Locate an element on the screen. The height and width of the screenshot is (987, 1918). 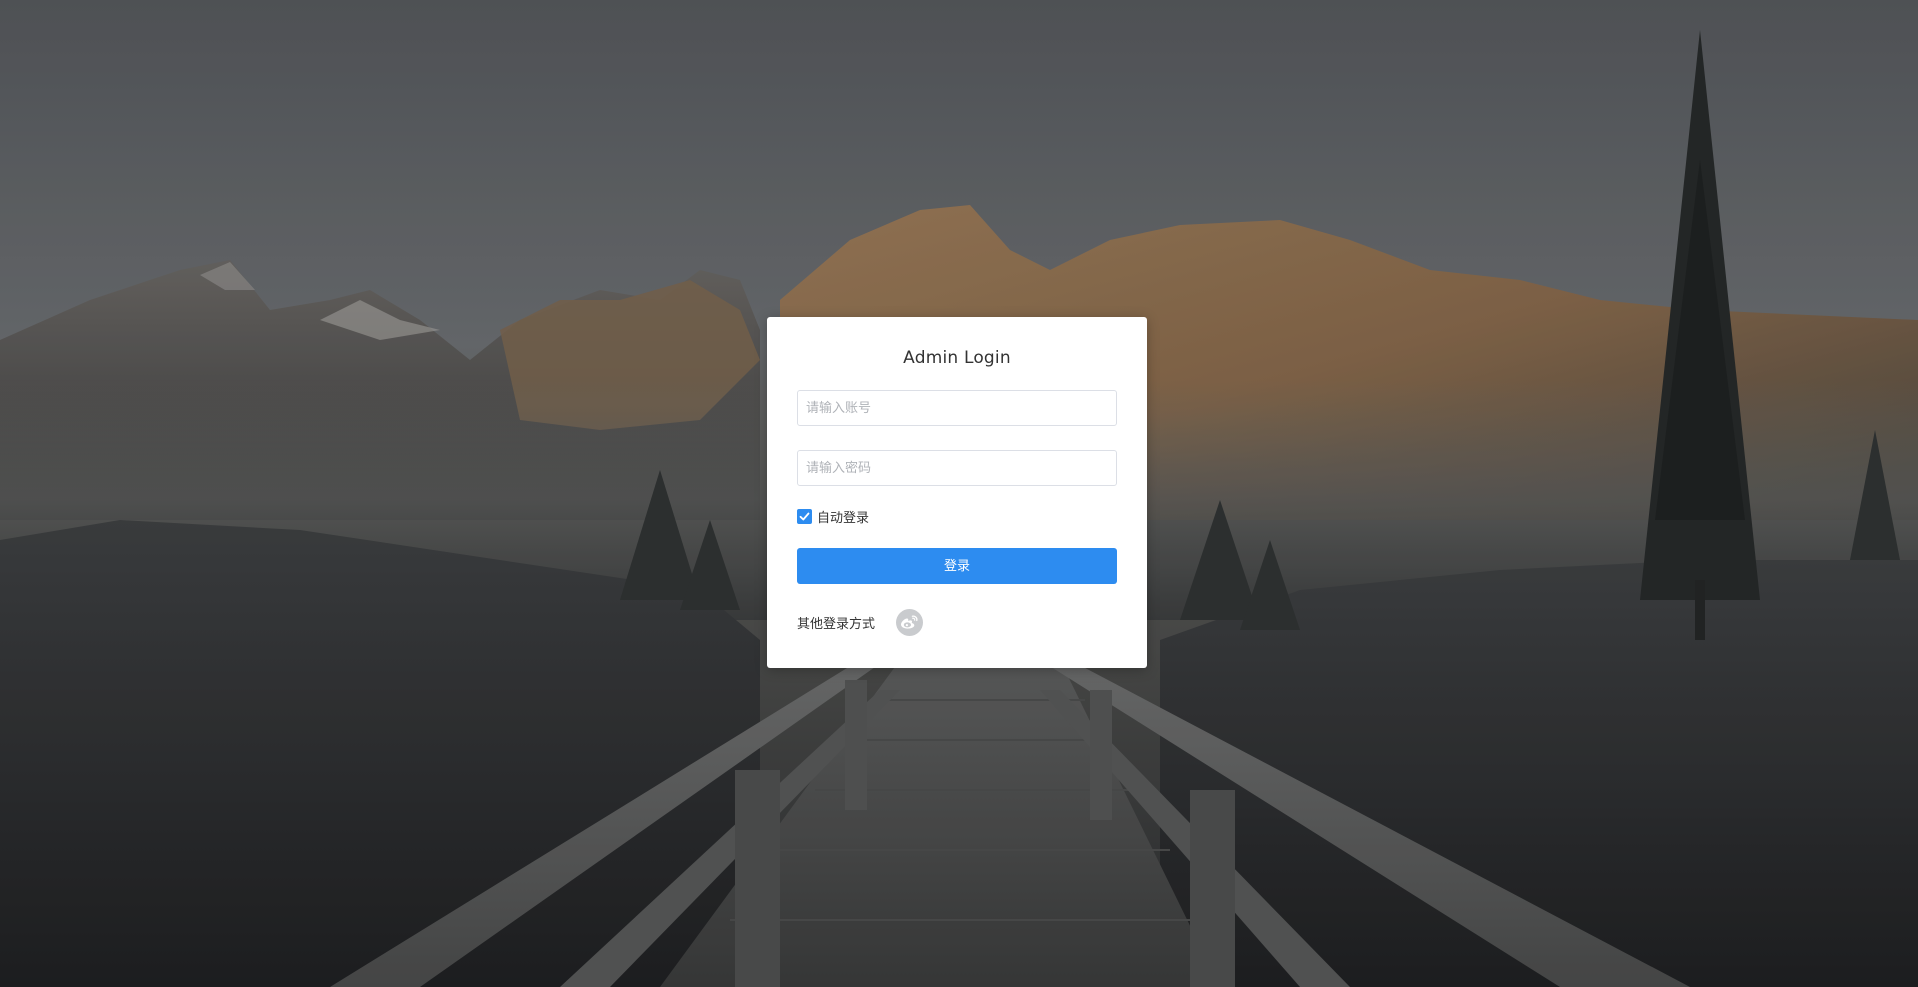
weibo-icon is located at coordinates (909, 622).